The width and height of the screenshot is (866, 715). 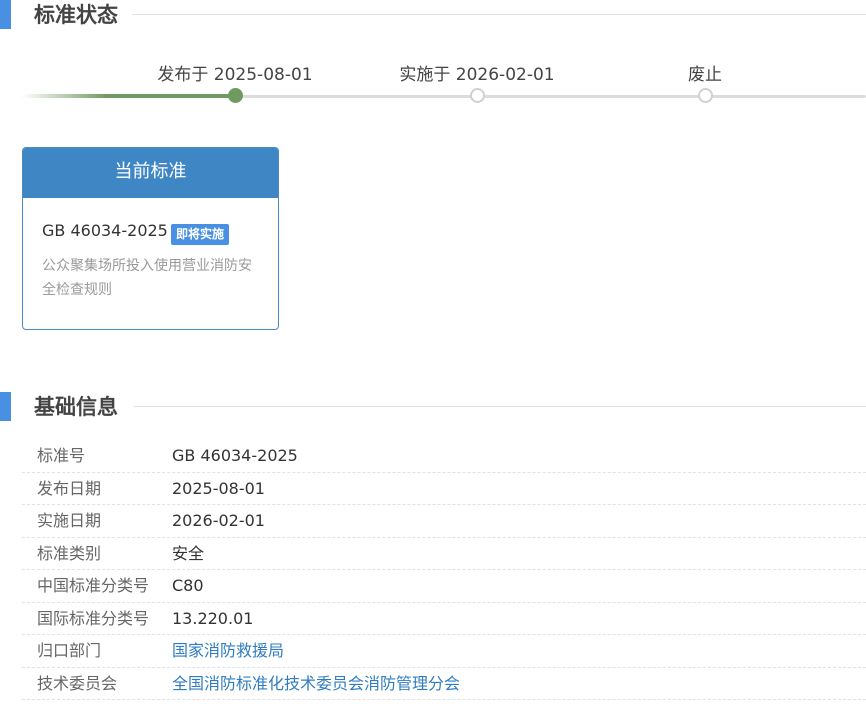 I want to click on info-row-implementation-date: 实施日期 2026-02-01, so click(x=444, y=521).